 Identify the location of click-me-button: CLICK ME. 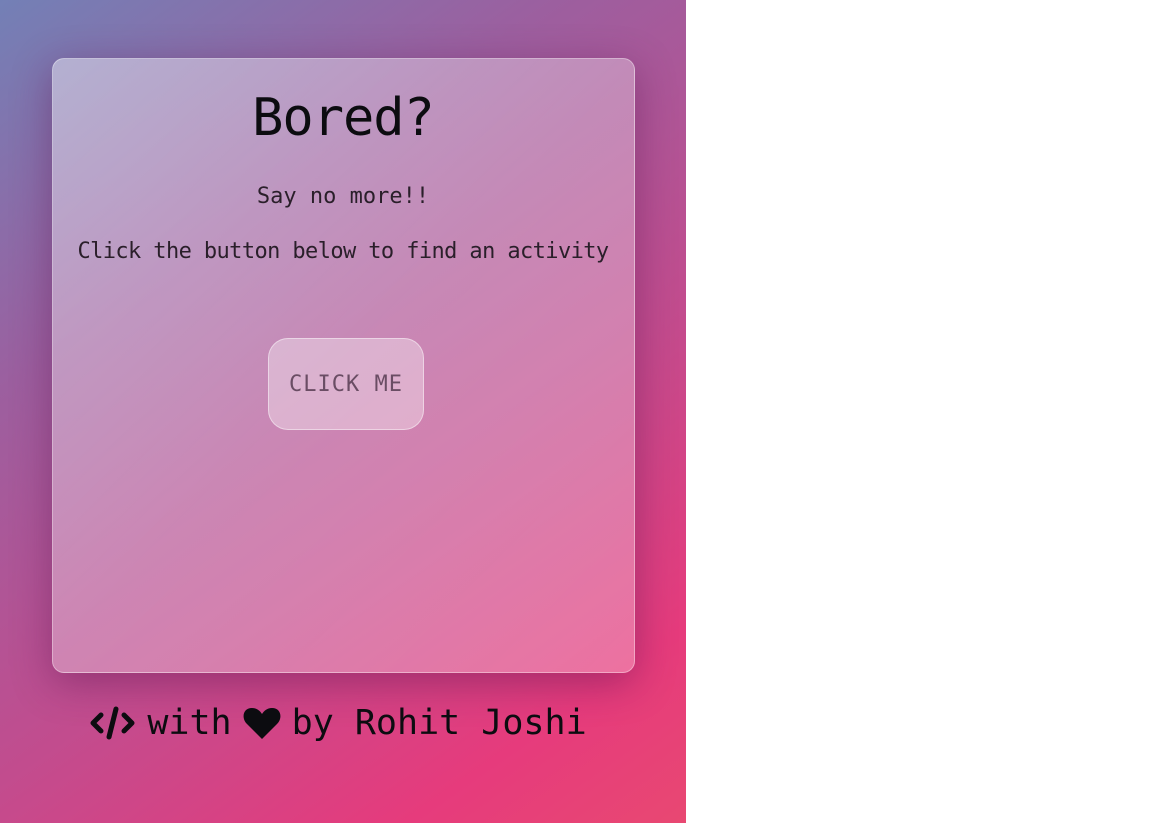
(346, 384).